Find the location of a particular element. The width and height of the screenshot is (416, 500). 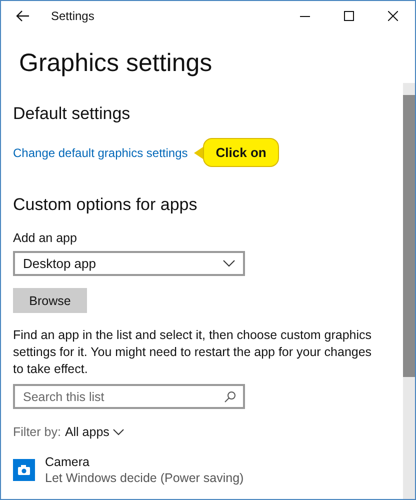

description-text: Find an app in the list and select it, then choose custom graphics settings for it. You might need to restart the app for your changes to take effect. is located at coordinates (193, 352).